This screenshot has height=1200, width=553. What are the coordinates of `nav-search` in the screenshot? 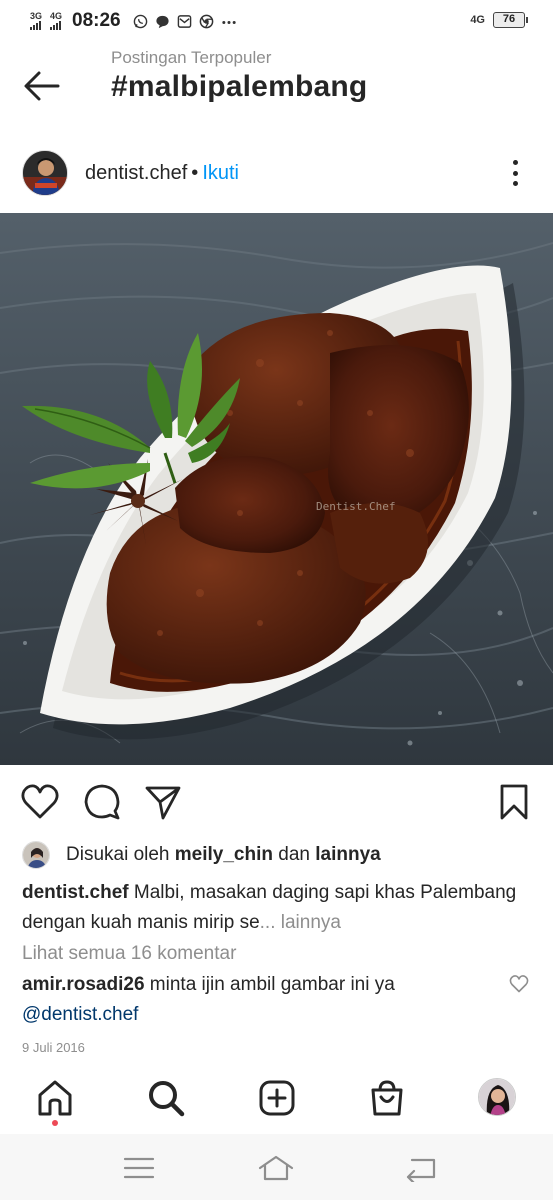 It's located at (166, 1098).